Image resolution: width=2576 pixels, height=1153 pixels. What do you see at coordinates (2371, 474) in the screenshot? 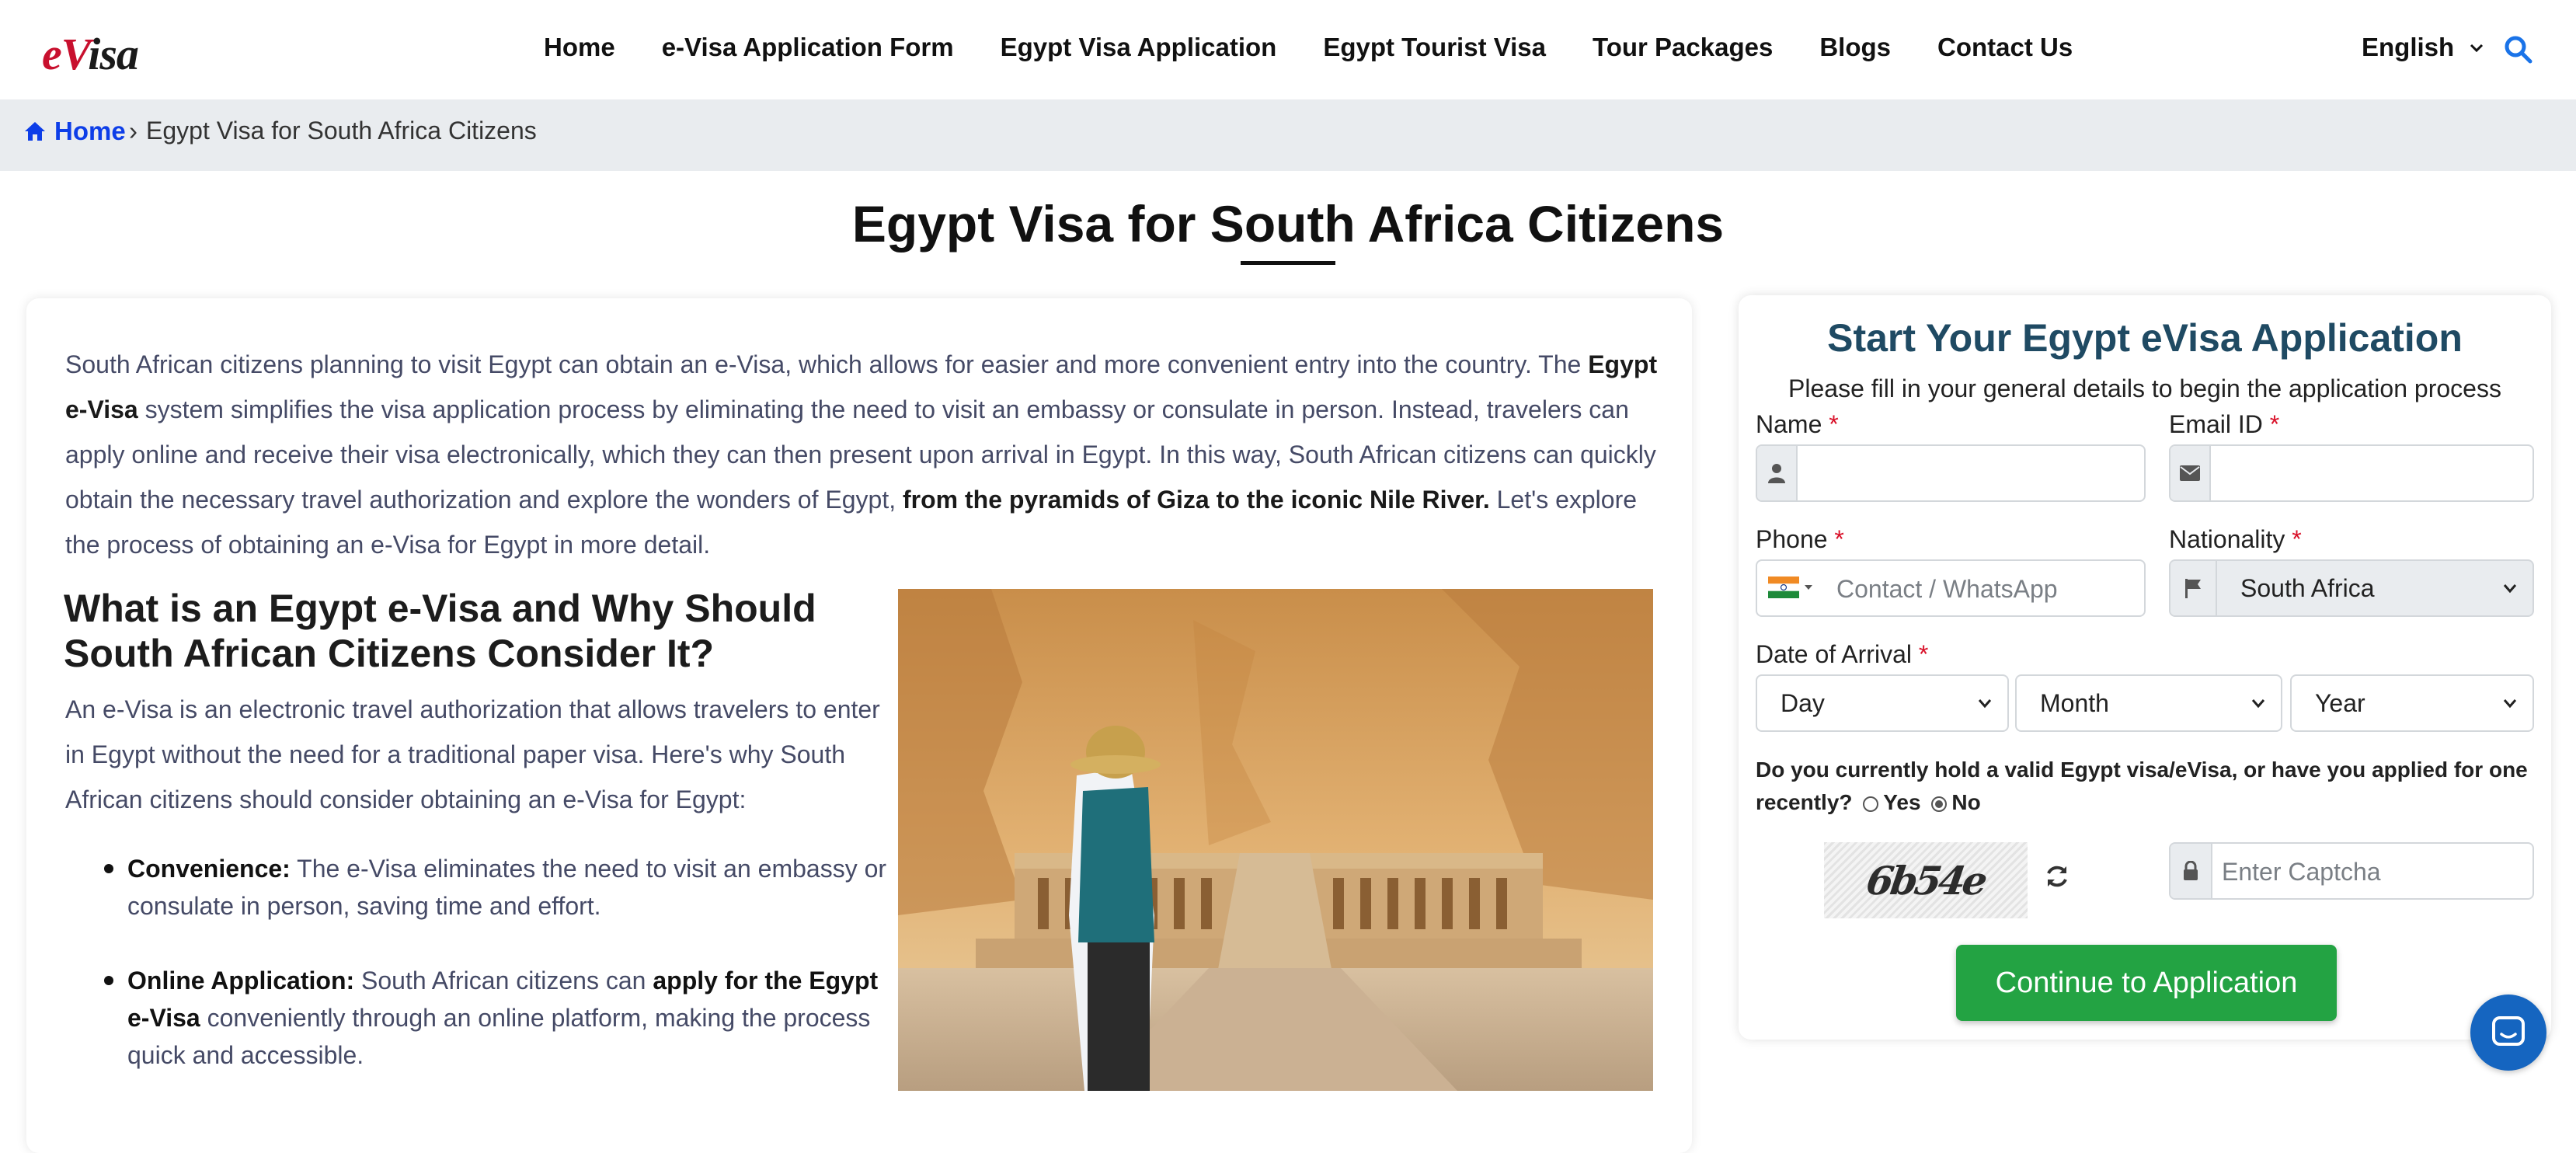
I see `email-input` at bounding box center [2371, 474].